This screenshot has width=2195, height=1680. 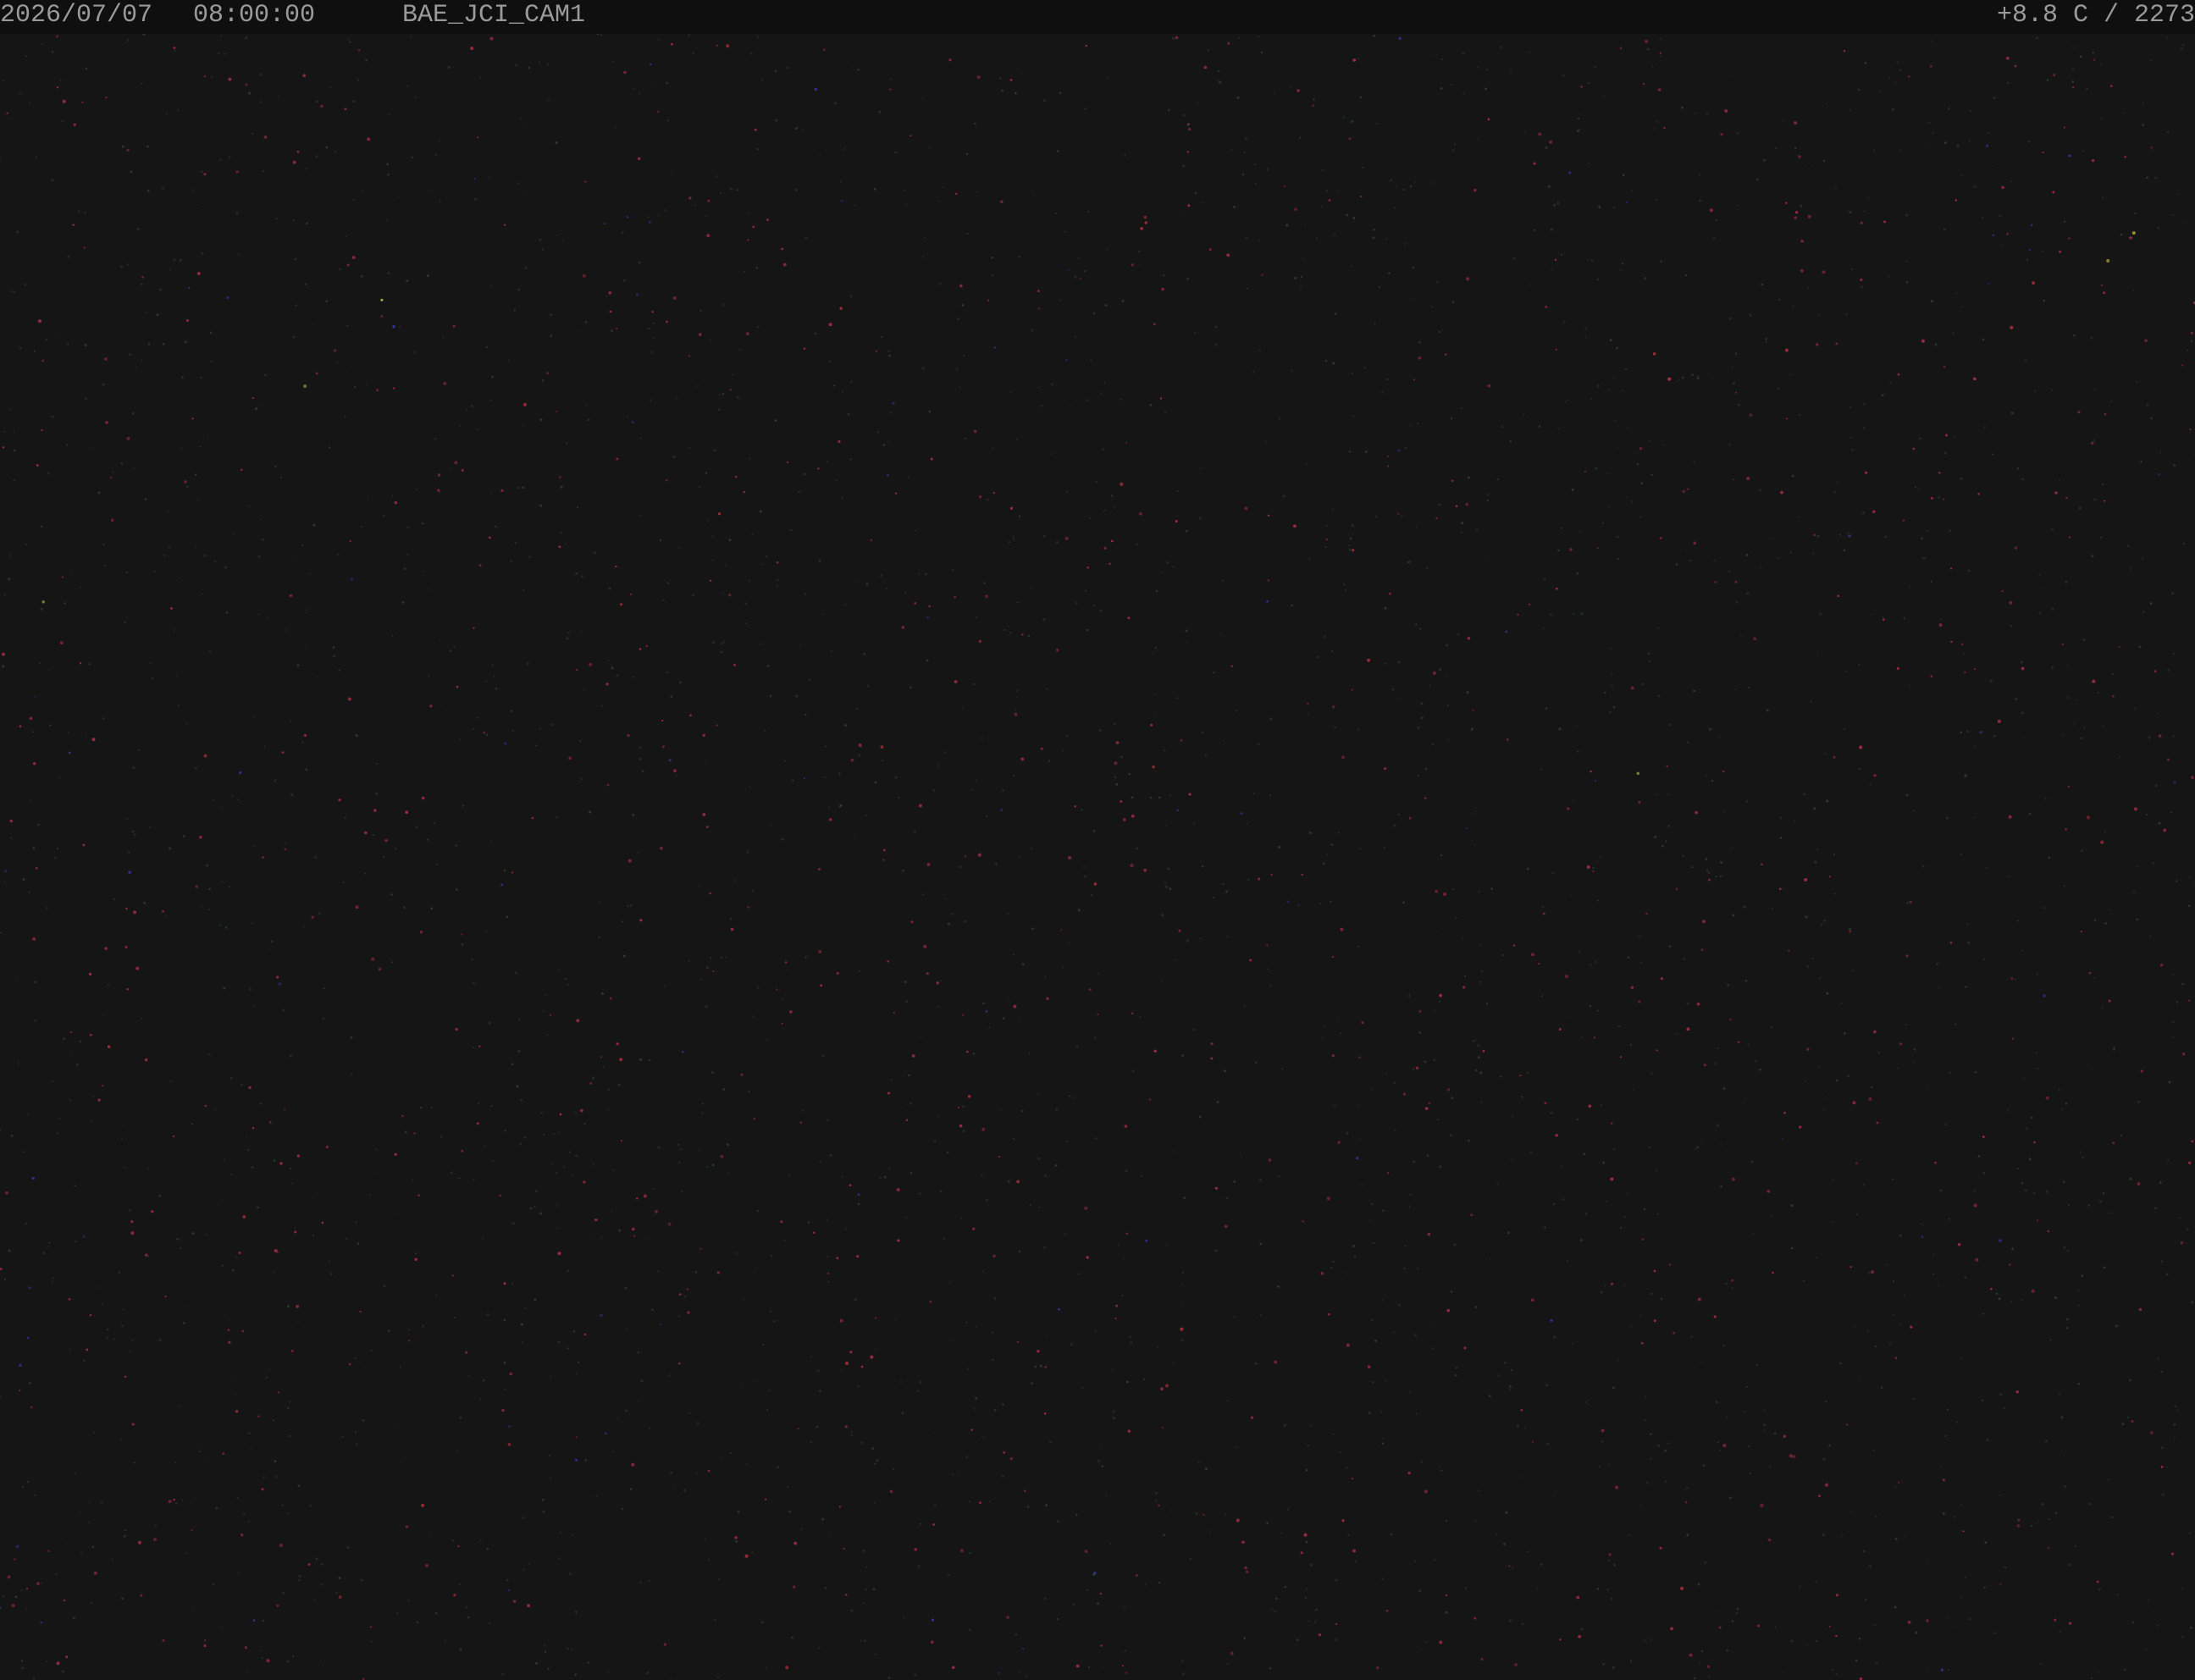 What do you see at coordinates (494, 15) in the screenshot?
I see `osd-camera-name: BAE_JCI_CAM1` at bounding box center [494, 15].